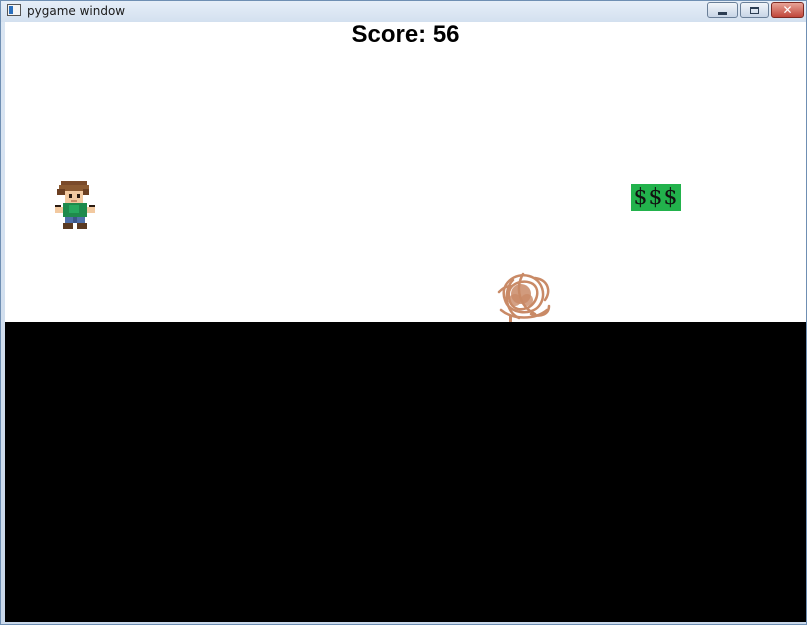  I want to click on minimize-icon, so click(722, 13).